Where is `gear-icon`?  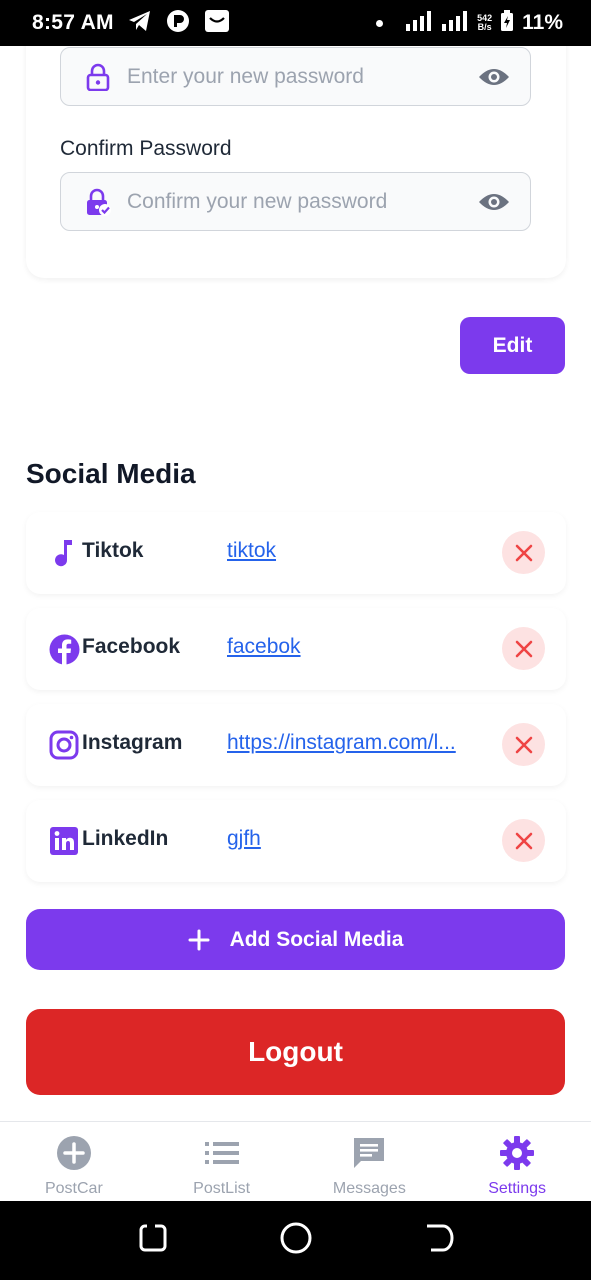 gear-icon is located at coordinates (517, 1153).